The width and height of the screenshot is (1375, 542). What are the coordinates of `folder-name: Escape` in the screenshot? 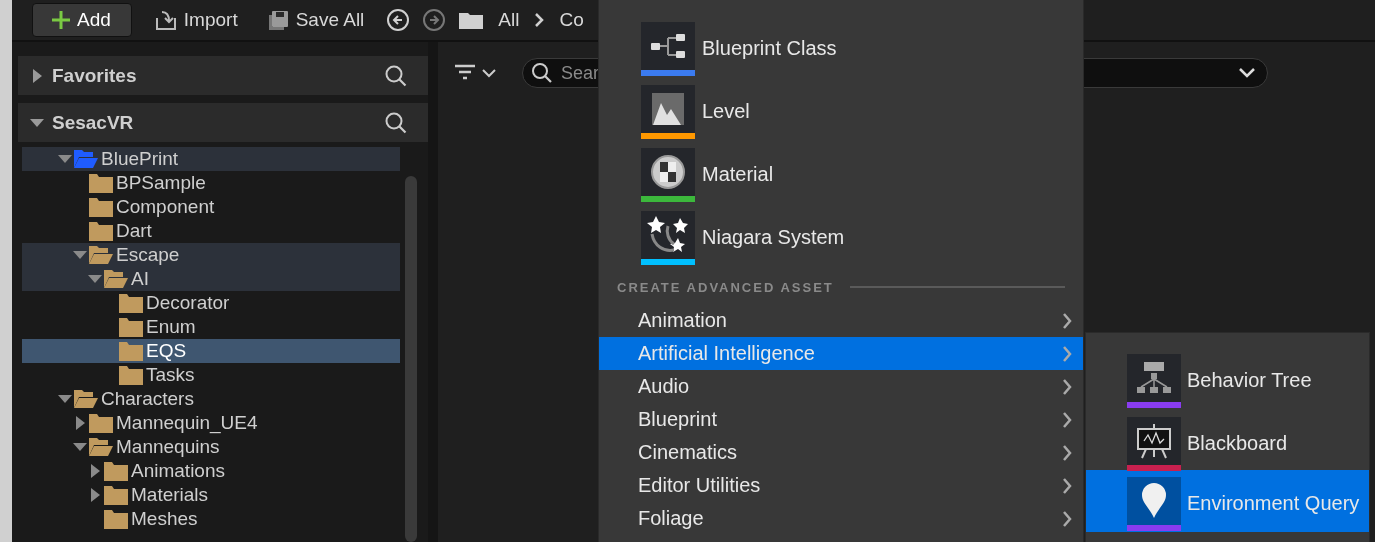 It's located at (148, 255).